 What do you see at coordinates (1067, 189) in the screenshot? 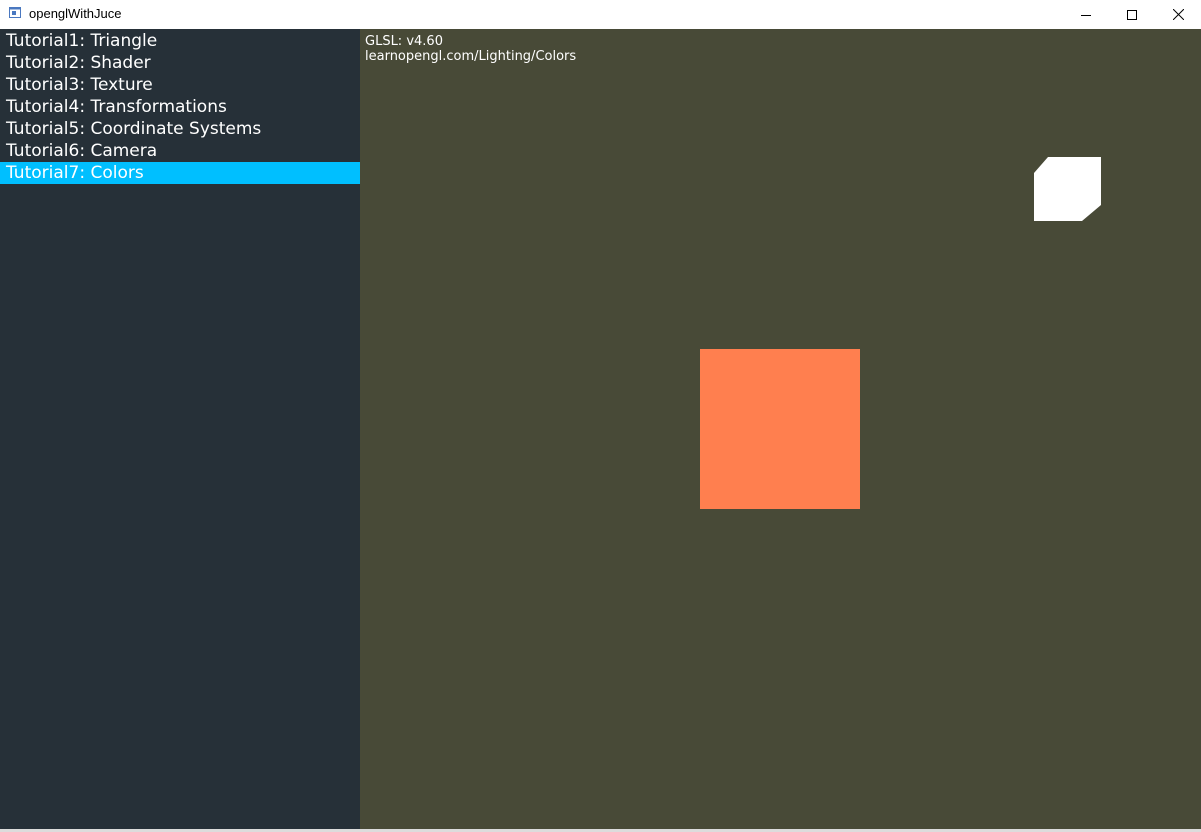
I see `lamp-cube` at bounding box center [1067, 189].